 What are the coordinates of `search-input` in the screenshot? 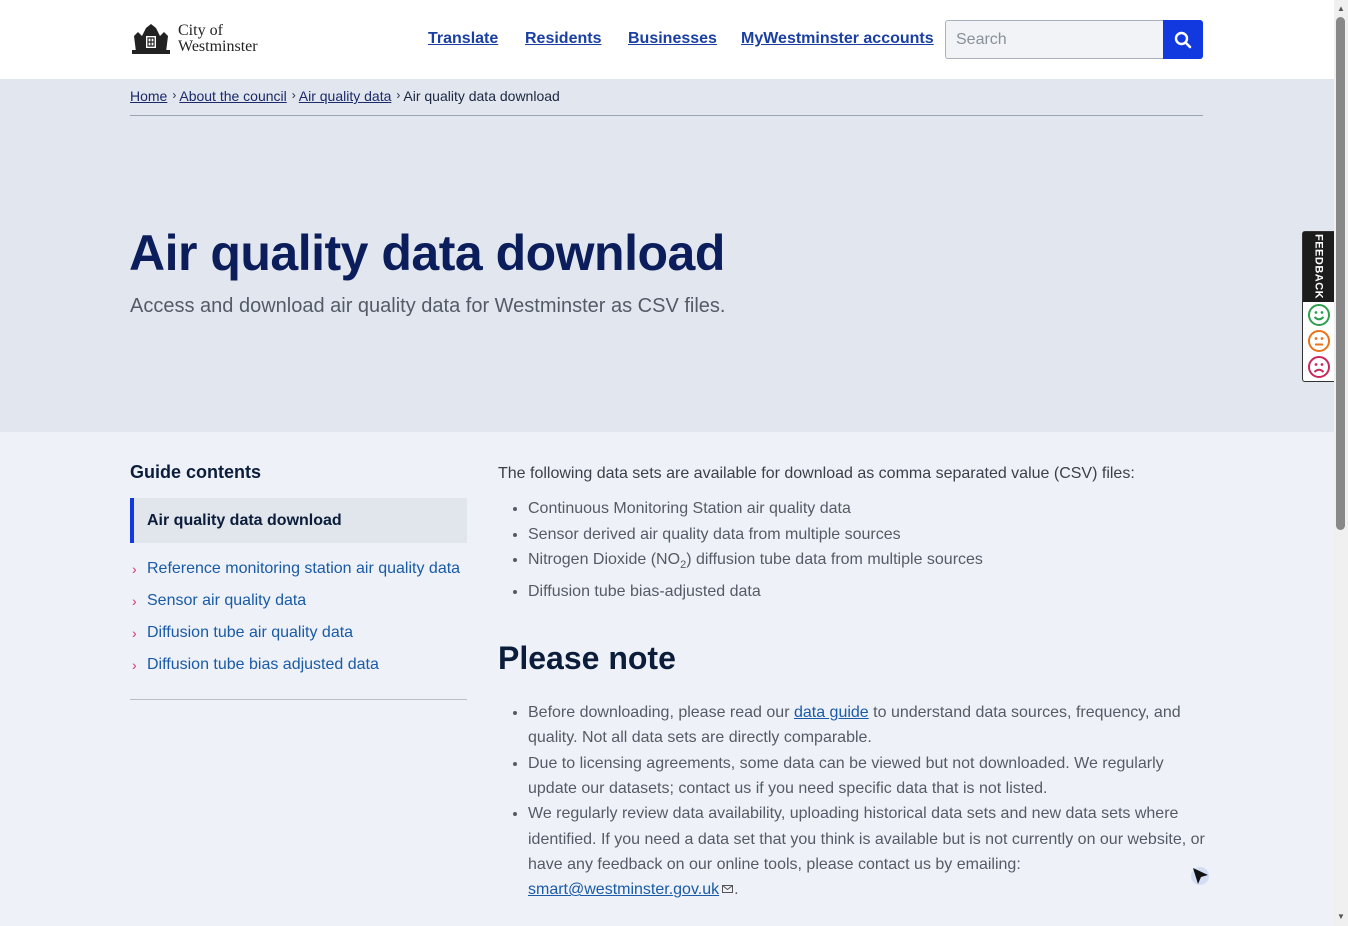 It's located at (1054, 39).